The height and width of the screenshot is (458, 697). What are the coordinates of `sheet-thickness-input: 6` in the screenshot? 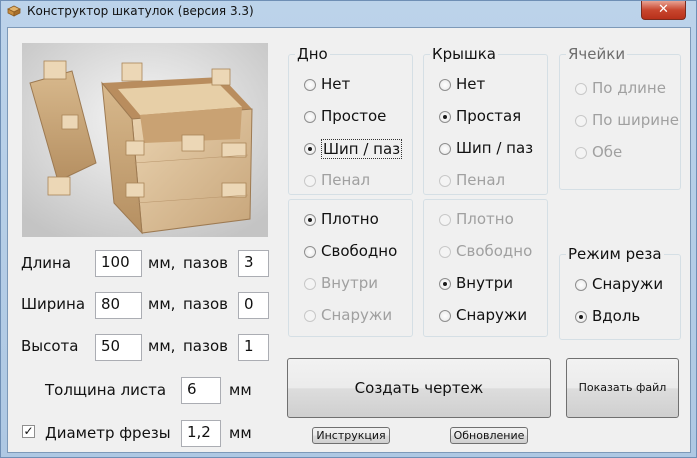 It's located at (201, 390).